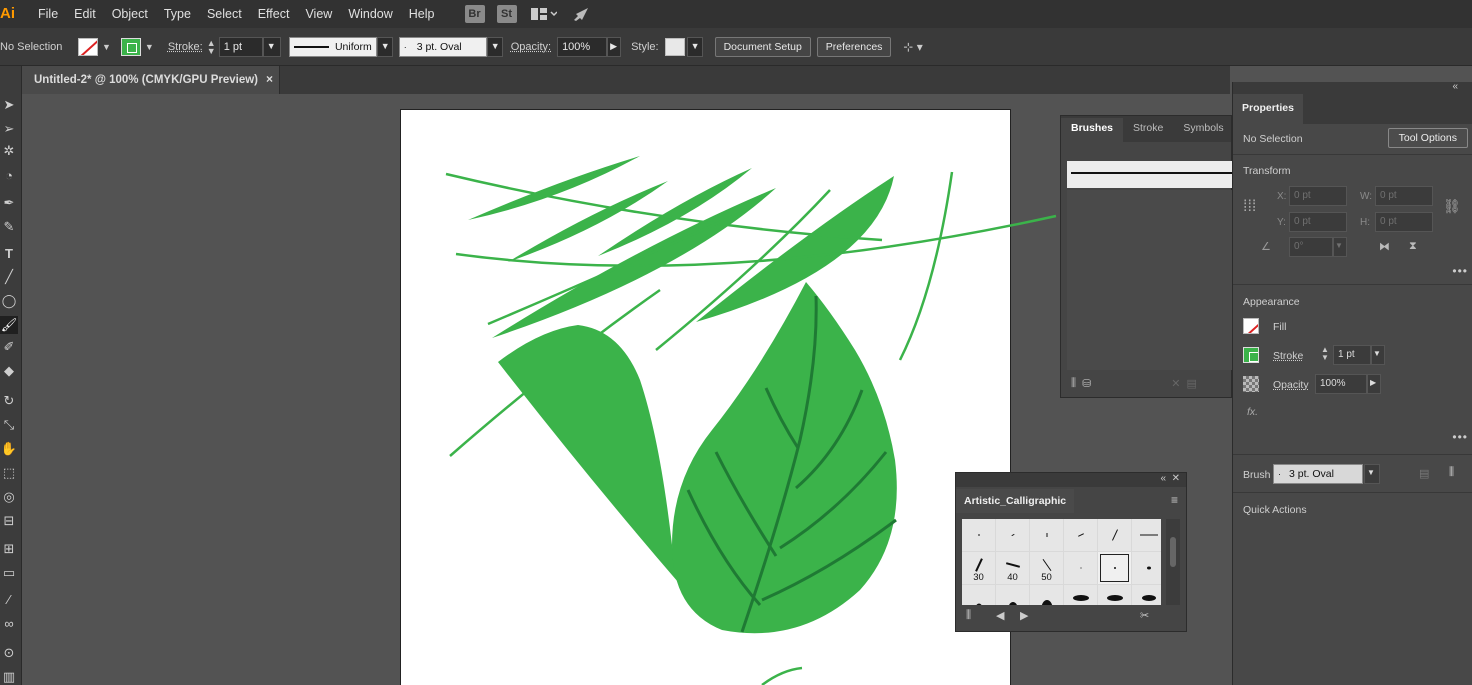 Image resolution: width=1472 pixels, height=685 pixels. I want to click on menu-type: Type, so click(177, 14).